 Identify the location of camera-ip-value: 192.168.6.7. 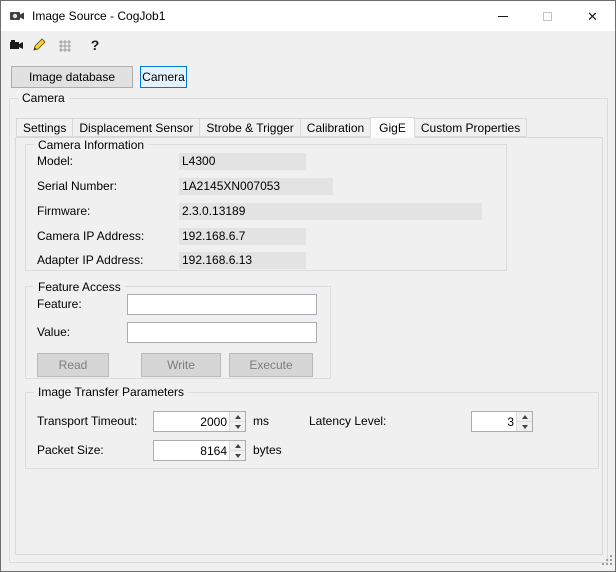
(242, 236).